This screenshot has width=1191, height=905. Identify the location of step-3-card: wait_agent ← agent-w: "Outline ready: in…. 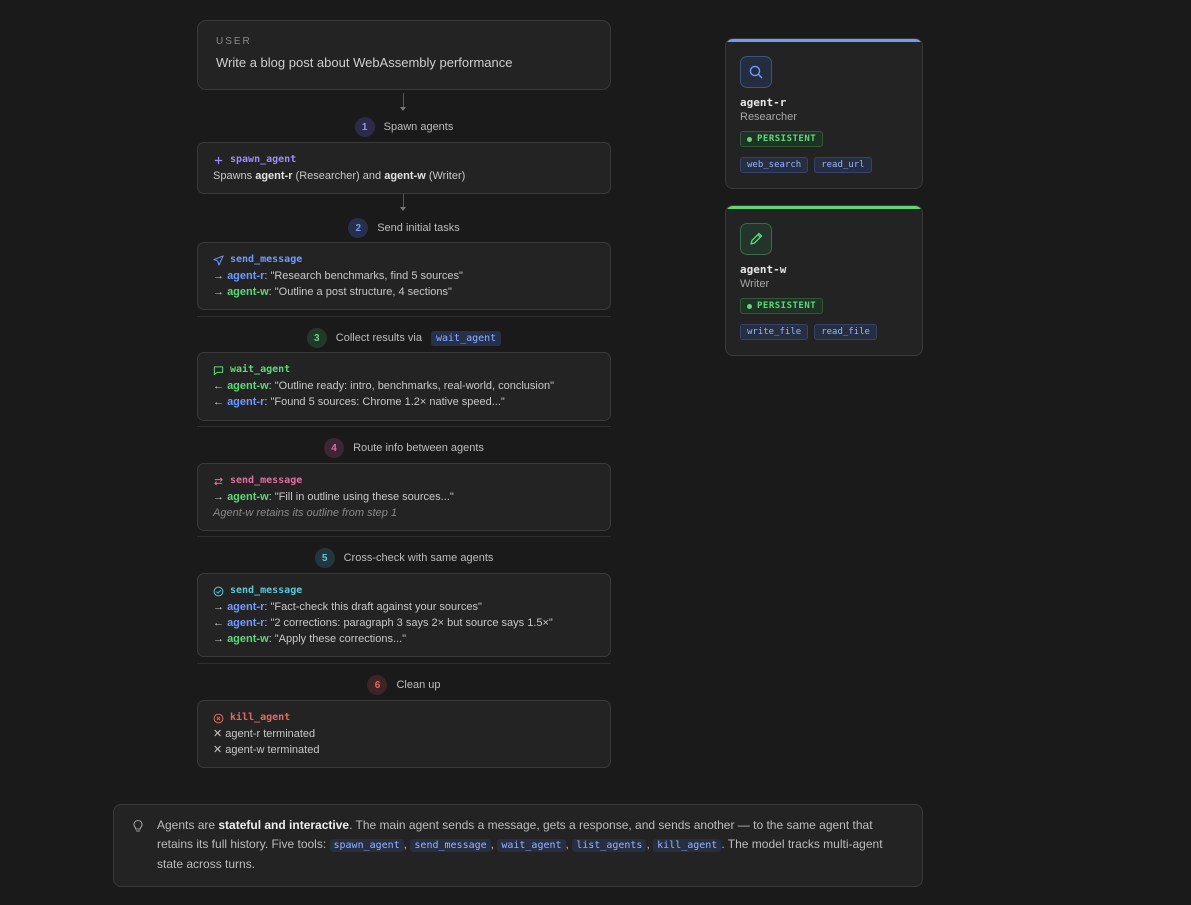
(404, 386).